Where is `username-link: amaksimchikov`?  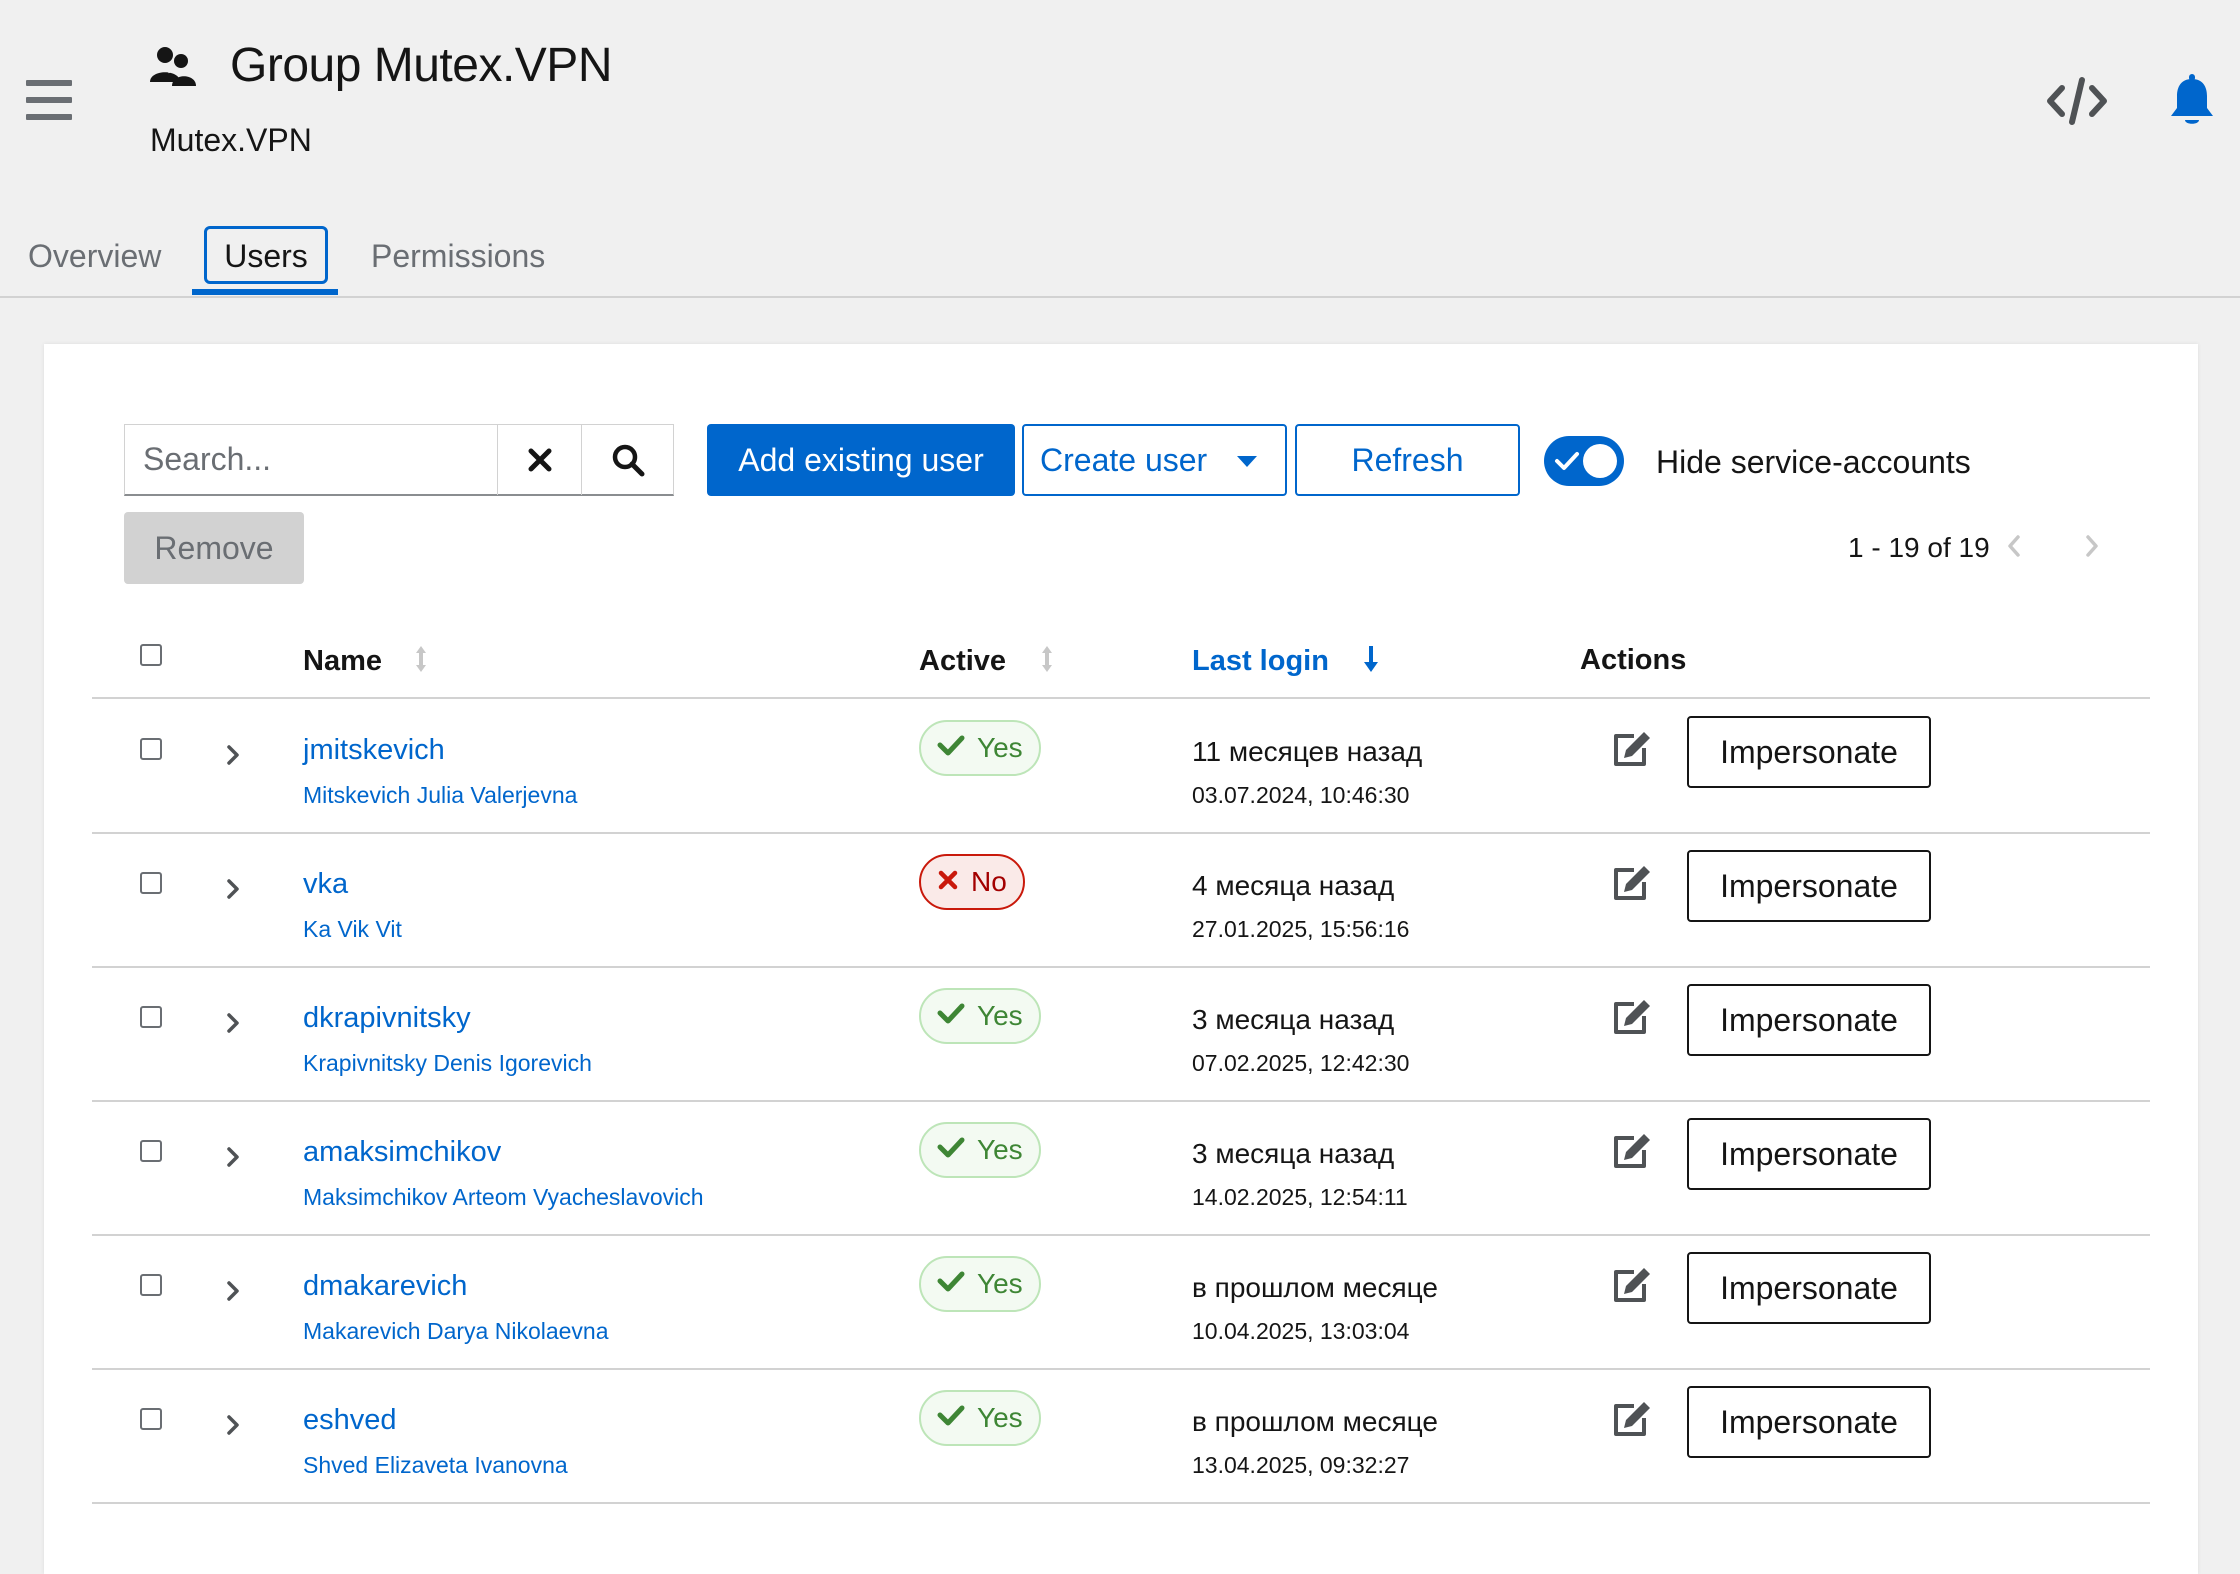 username-link: amaksimchikov is located at coordinates (402, 1152).